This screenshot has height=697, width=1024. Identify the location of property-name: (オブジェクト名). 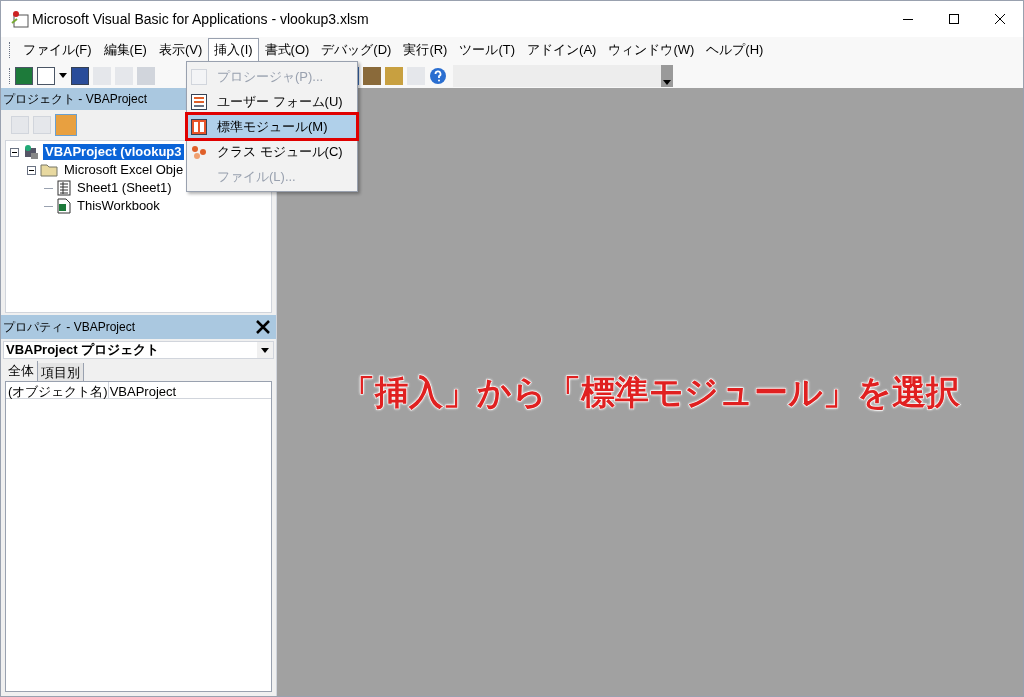
(57, 390).